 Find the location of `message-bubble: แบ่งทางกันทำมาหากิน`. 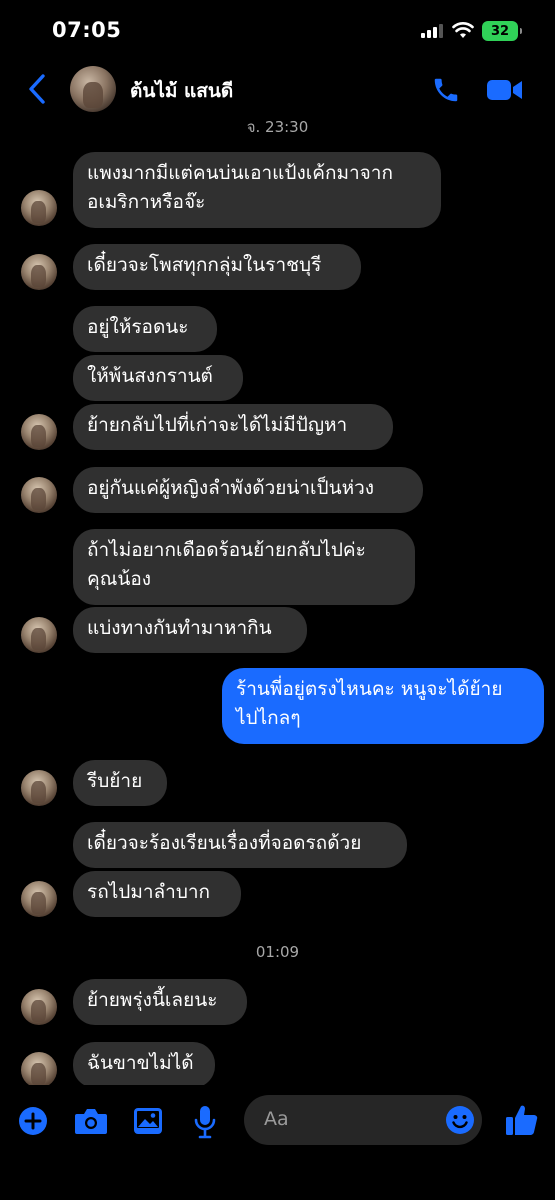

message-bubble: แบ่งทางกันทำมาหากิน is located at coordinates (190, 630).